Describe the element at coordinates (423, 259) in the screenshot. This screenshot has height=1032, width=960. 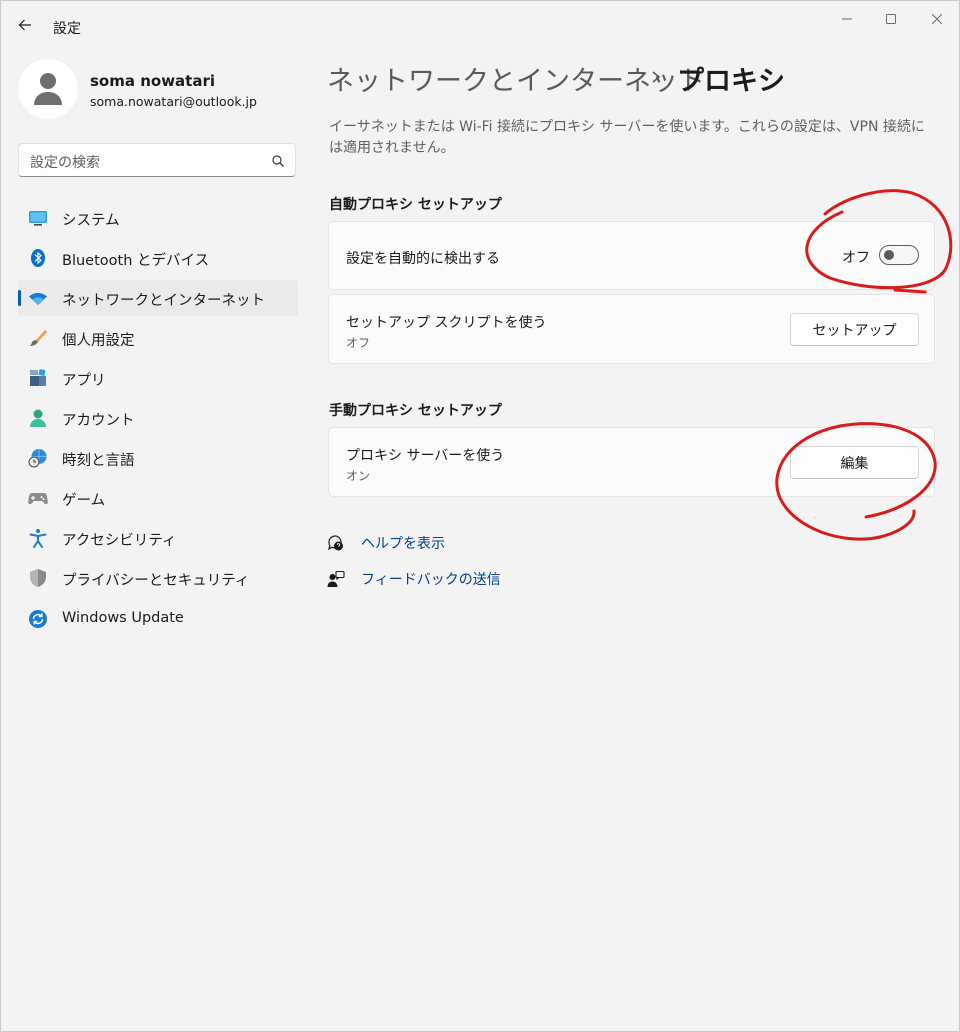
I see `auto-detect-title: 設定を自動的に検出する` at that location.